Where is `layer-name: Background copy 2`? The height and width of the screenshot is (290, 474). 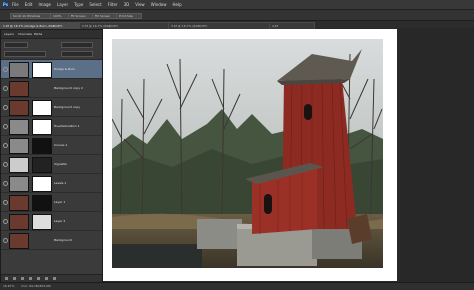 layer-name: Background copy 2 is located at coordinates (68, 88).